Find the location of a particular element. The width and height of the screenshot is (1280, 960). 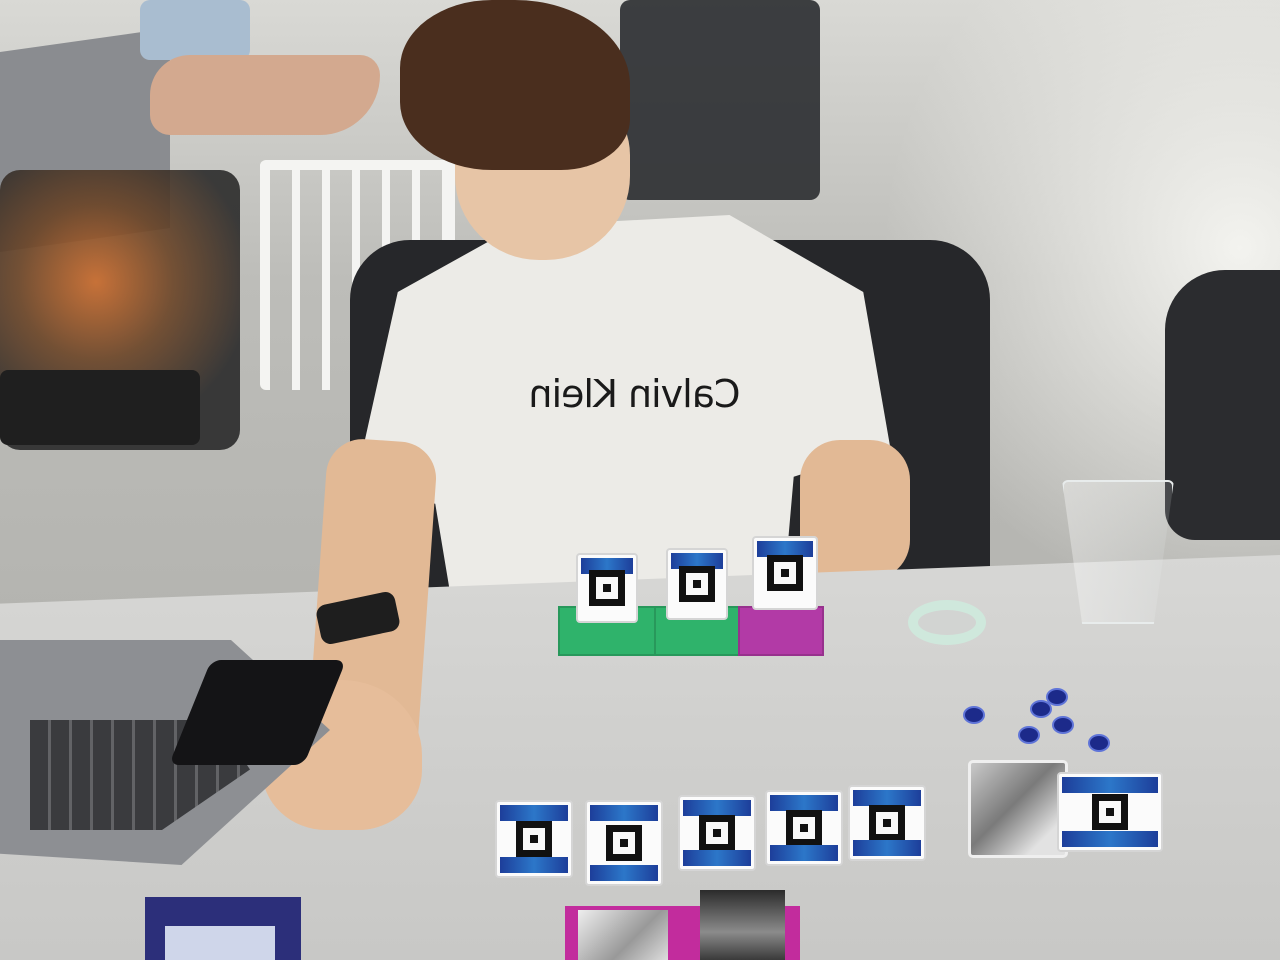

card-deck is located at coordinates (1018, 809).